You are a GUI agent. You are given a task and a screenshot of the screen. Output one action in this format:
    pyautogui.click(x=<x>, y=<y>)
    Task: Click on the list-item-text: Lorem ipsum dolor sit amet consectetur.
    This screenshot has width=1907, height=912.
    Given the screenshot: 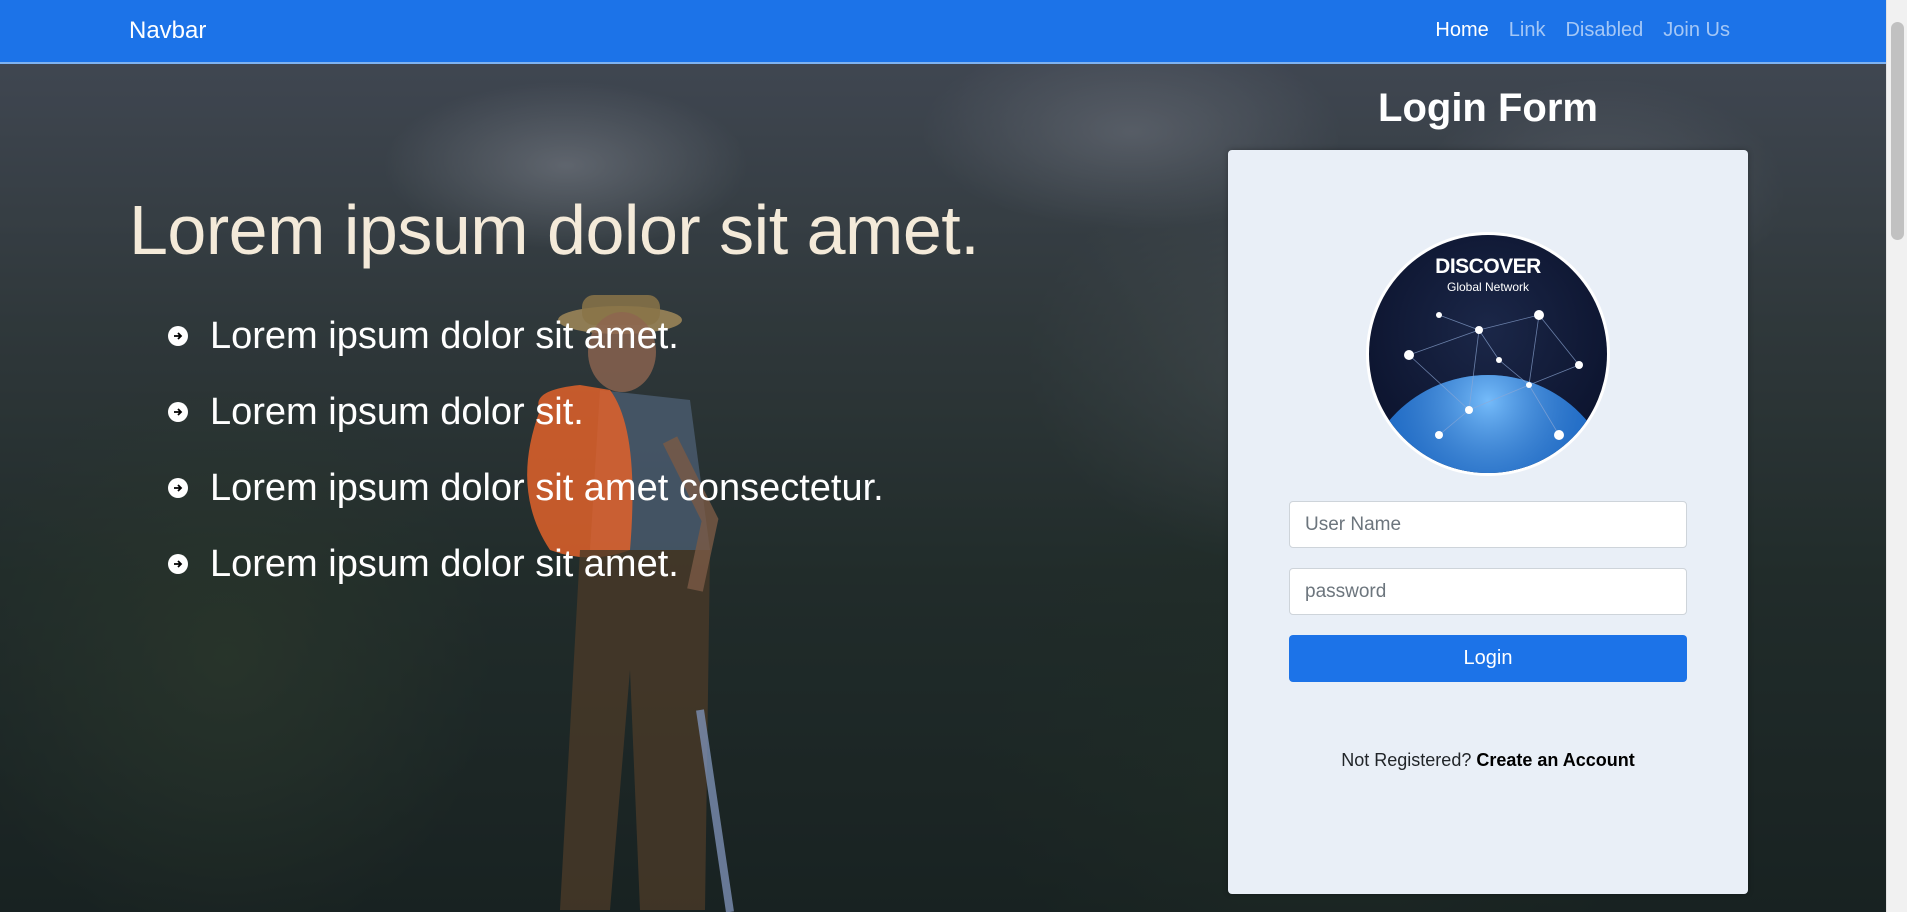 What is the action you would take?
    pyautogui.click(x=547, y=487)
    